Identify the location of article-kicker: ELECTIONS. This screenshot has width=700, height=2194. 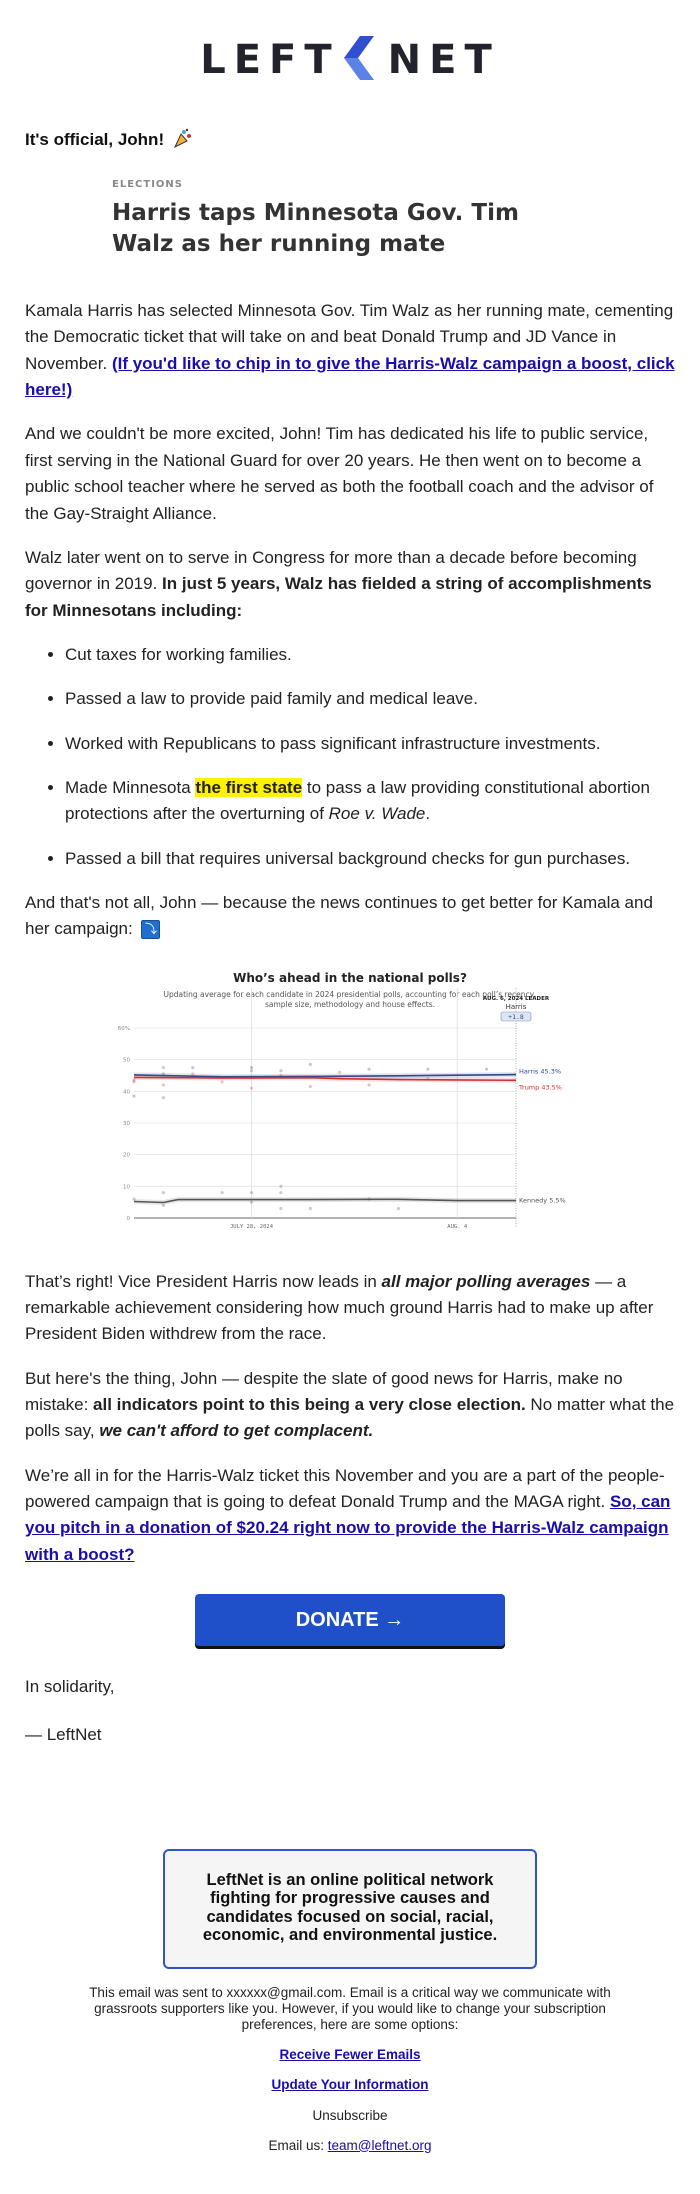
(147, 184).